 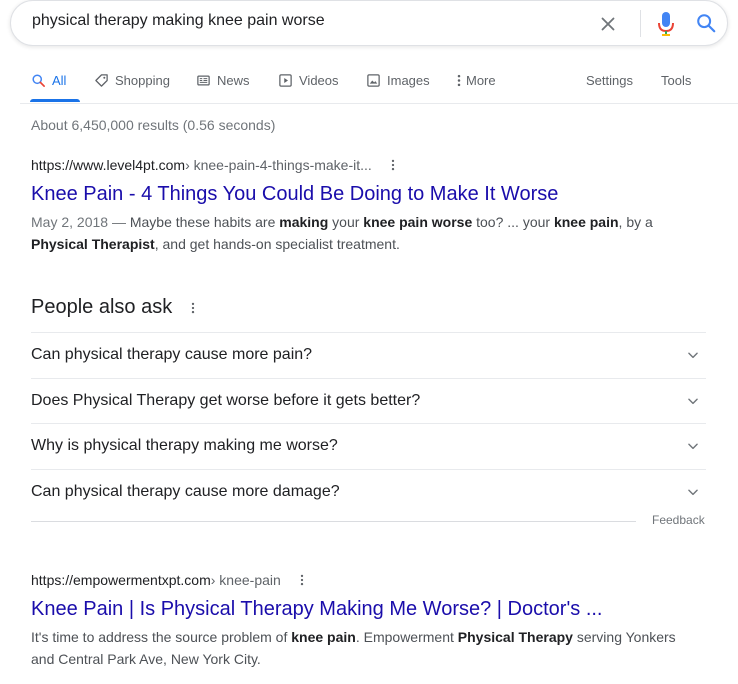 I want to click on snippet-highlight: making, so click(x=304, y=222).